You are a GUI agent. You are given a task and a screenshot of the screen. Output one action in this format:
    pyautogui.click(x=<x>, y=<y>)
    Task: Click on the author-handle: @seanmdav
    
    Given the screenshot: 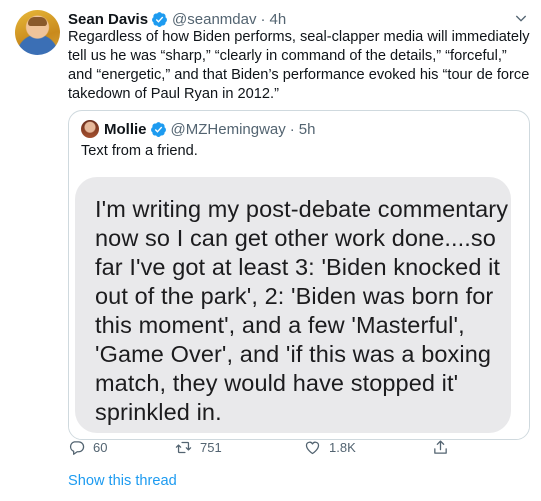 What is the action you would take?
    pyautogui.click(x=214, y=19)
    